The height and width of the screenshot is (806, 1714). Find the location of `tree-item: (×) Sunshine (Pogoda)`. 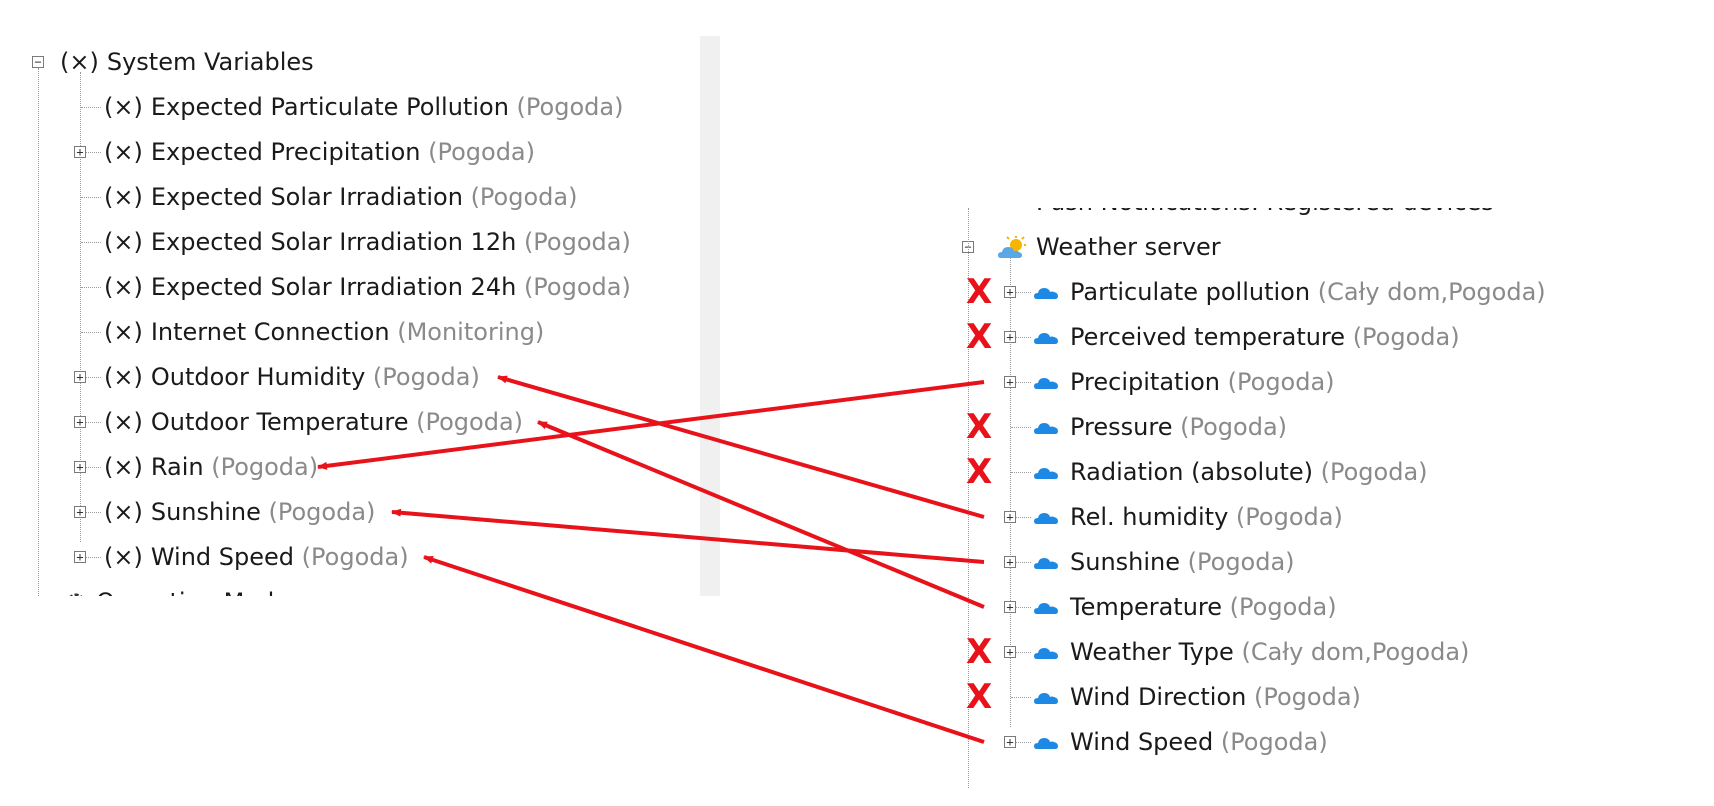

tree-item: (×) Sunshine (Pogoda) is located at coordinates (239, 512).